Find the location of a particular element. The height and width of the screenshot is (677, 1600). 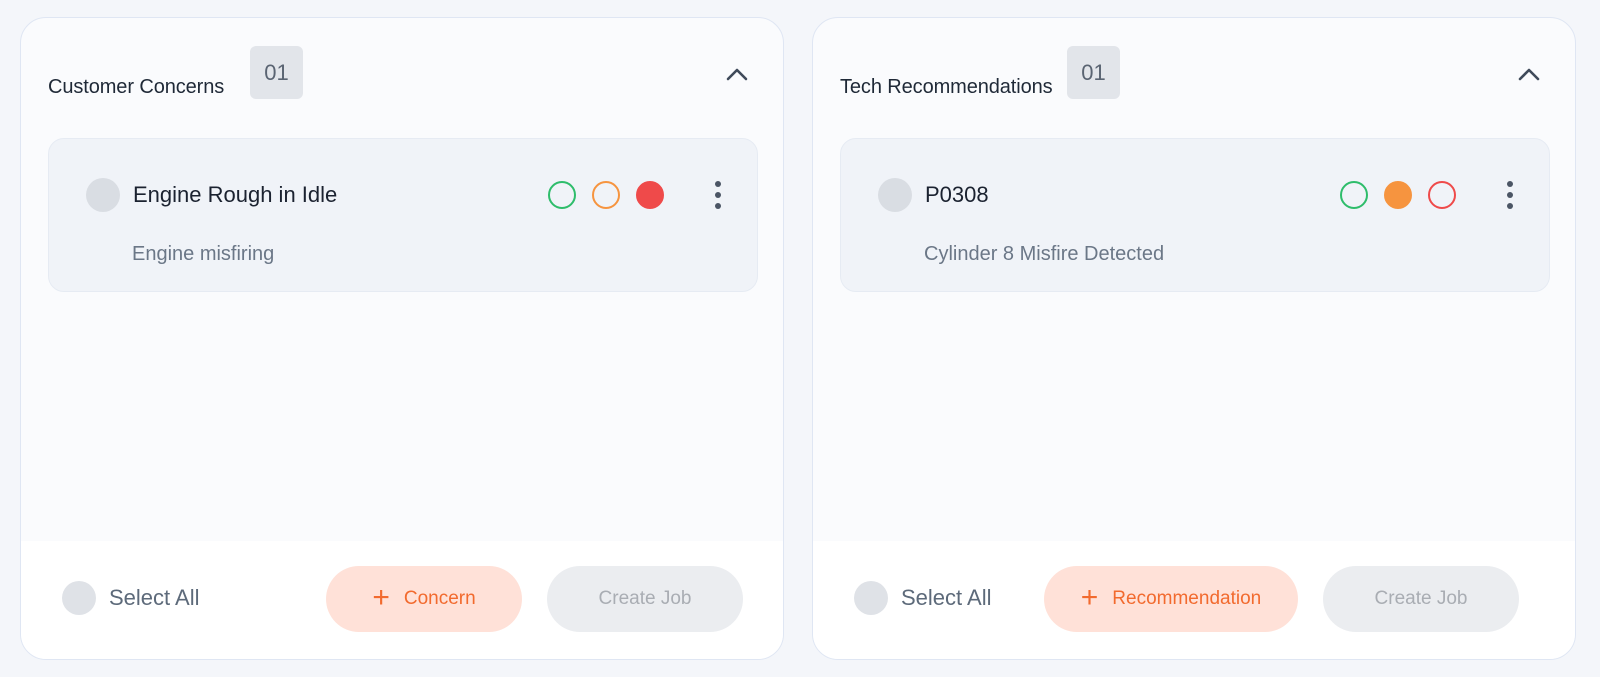

item-title: P0308 is located at coordinates (957, 194).